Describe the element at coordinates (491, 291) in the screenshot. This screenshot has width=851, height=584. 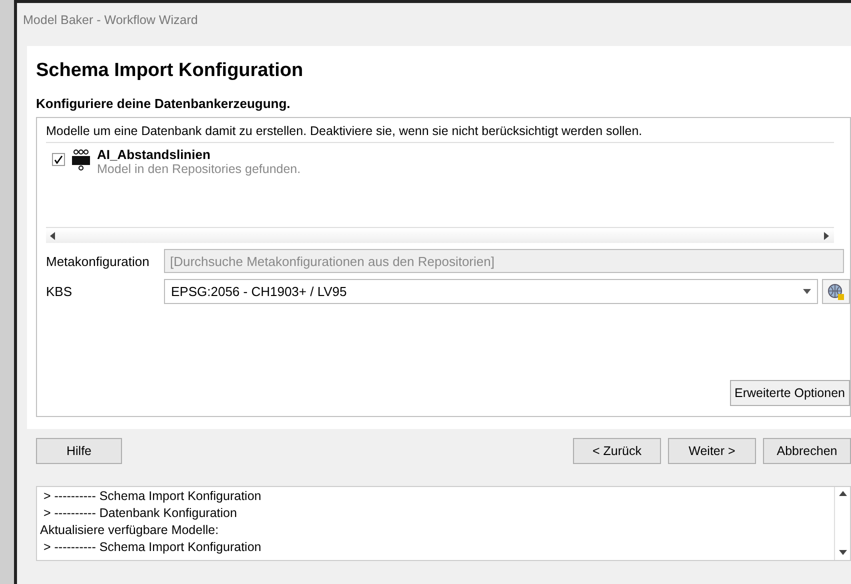
I see `crs-dropdown: EPSG:2056 - CH1903+ / LV95` at that location.